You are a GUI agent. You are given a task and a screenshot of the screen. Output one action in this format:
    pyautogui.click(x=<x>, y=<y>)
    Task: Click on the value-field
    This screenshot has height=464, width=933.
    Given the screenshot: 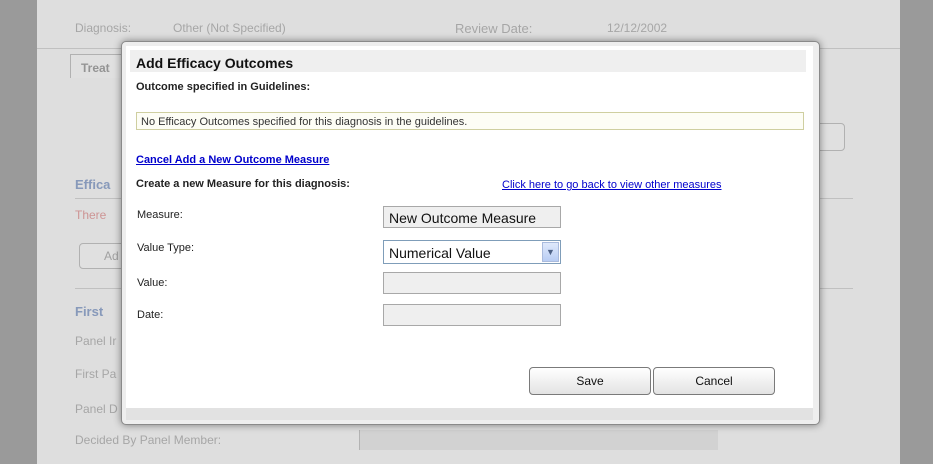 What is the action you would take?
    pyautogui.click(x=472, y=283)
    